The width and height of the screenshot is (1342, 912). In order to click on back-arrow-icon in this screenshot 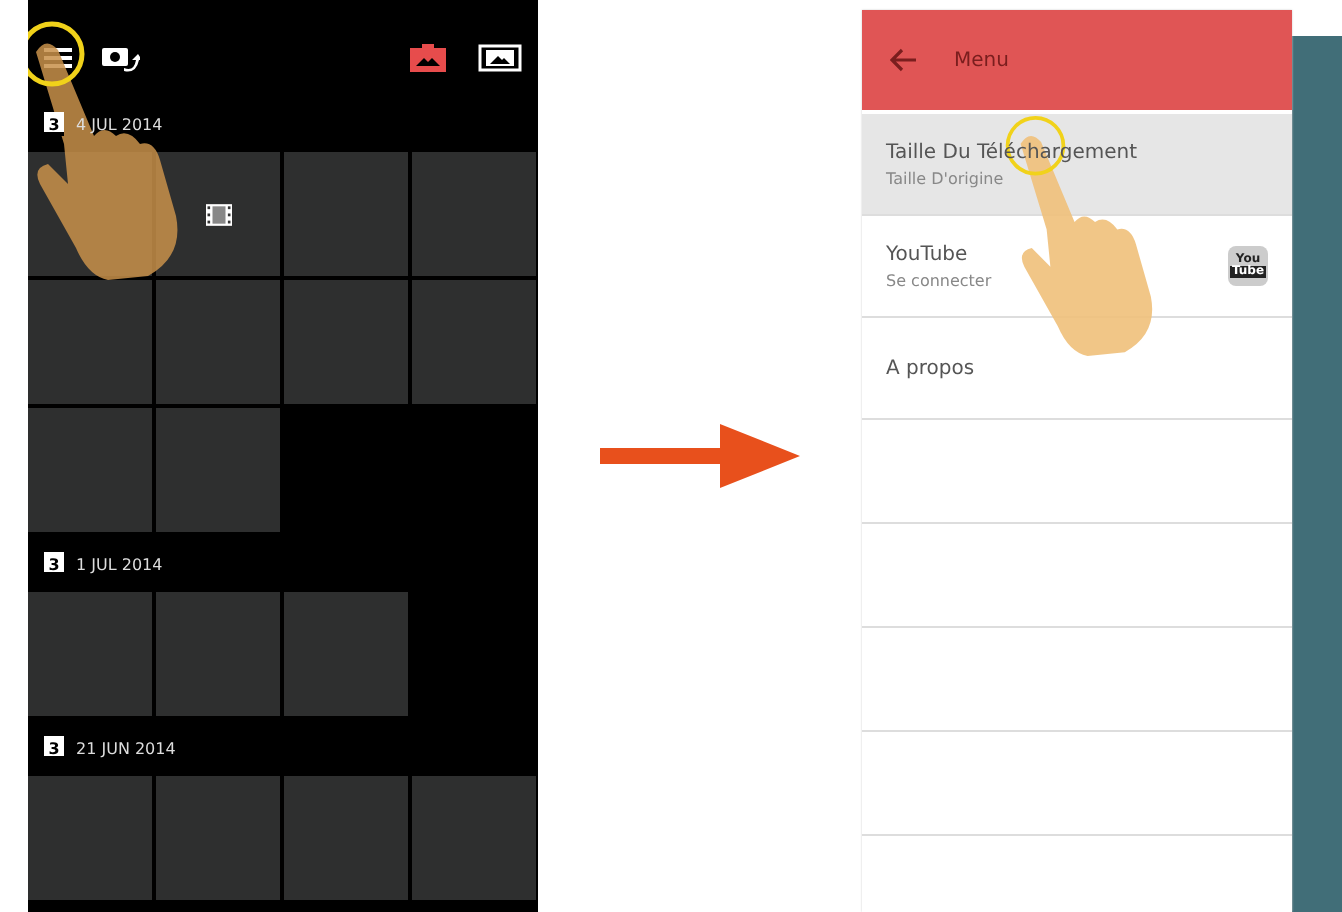, I will do `click(904, 60)`.